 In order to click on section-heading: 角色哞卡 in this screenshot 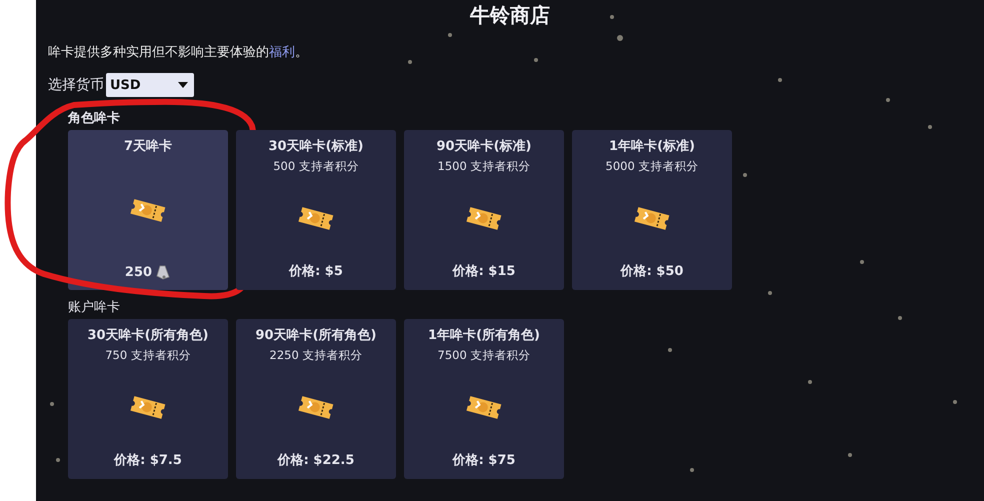, I will do `click(94, 118)`.